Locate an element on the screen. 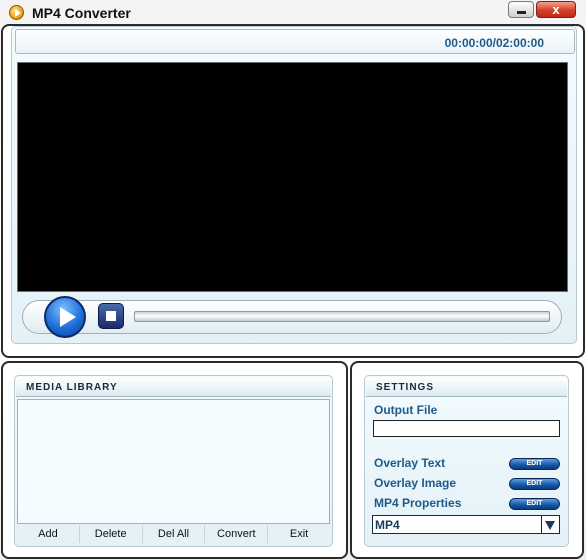 This screenshot has width=586, height=560. media-library-title: MEDIA LIBRARY is located at coordinates (72, 387).